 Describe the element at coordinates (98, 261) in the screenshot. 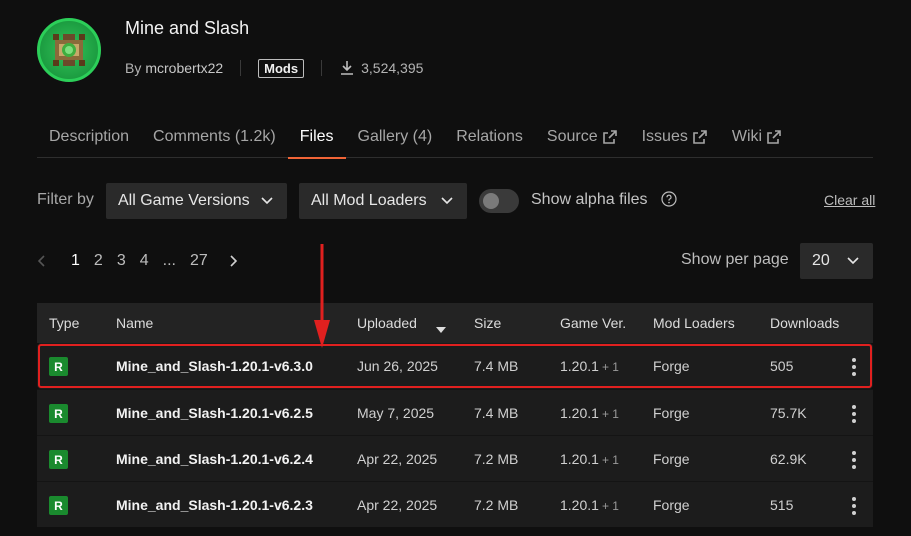

I see `page-link: 2` at that location.